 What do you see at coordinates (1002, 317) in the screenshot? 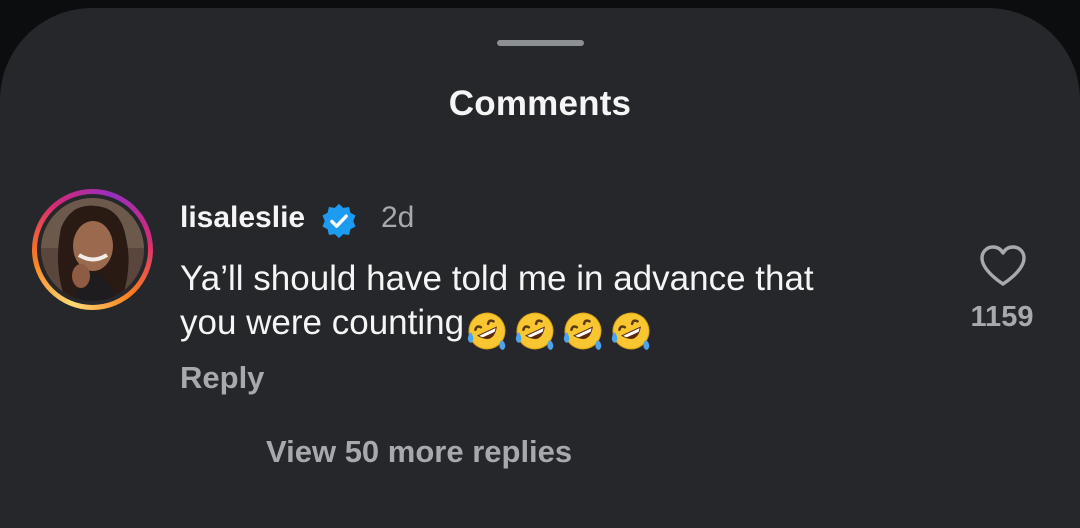
I see `like-count: 1159` at bounding box center [1002, 317].